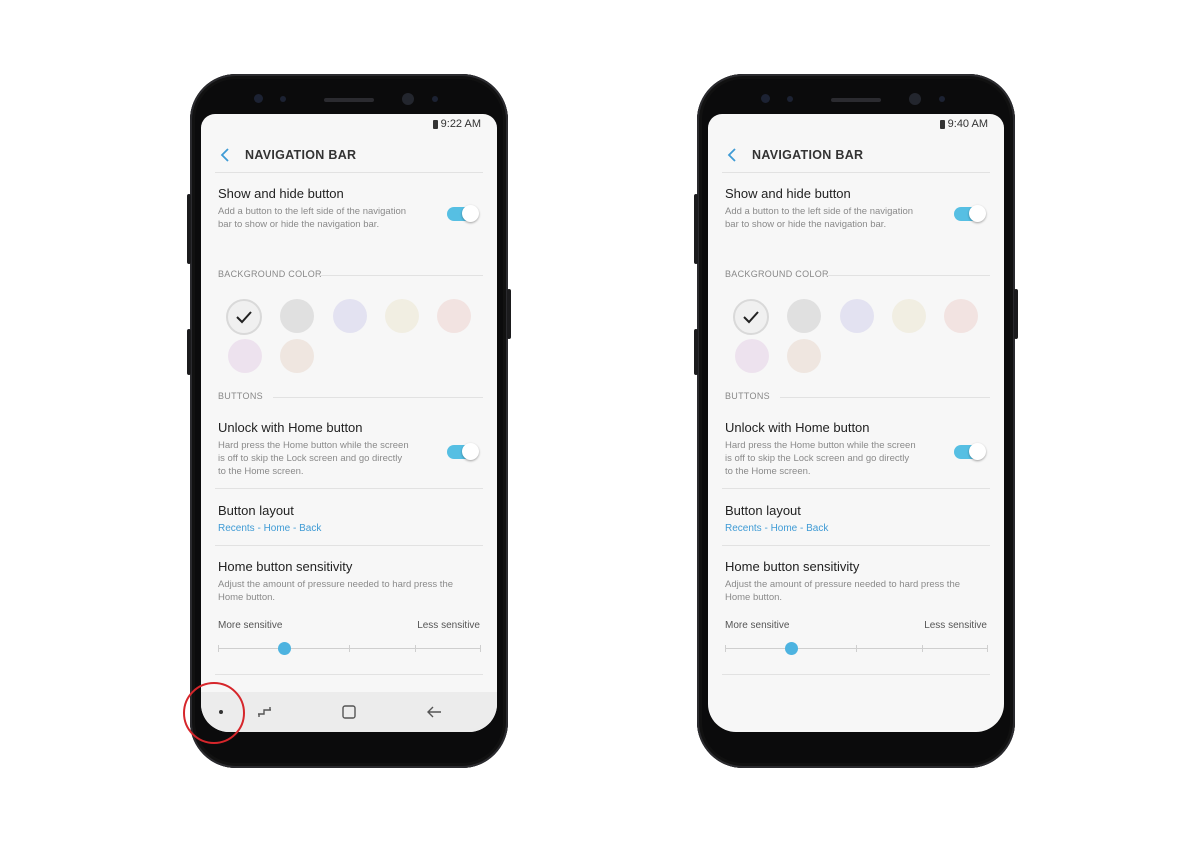 The image size is (1200, 851). I want to click on section-label-buttons: BUTTONS, so click(240, 396).